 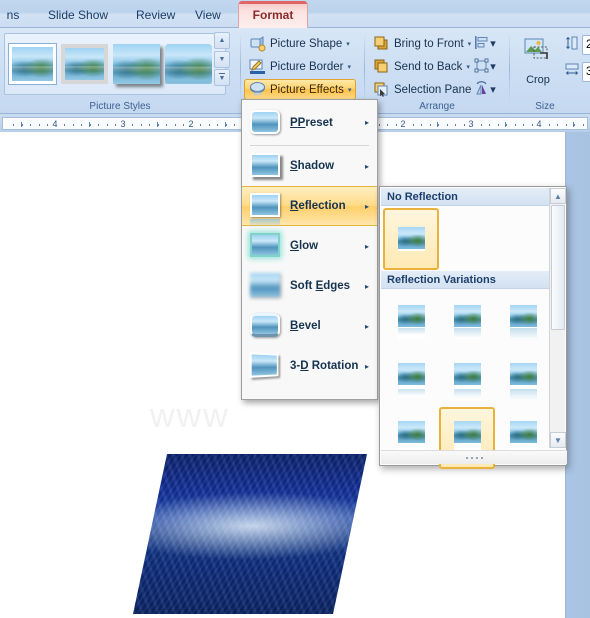 I want to click on crop-button: Crop, so click(x=538, y=61).